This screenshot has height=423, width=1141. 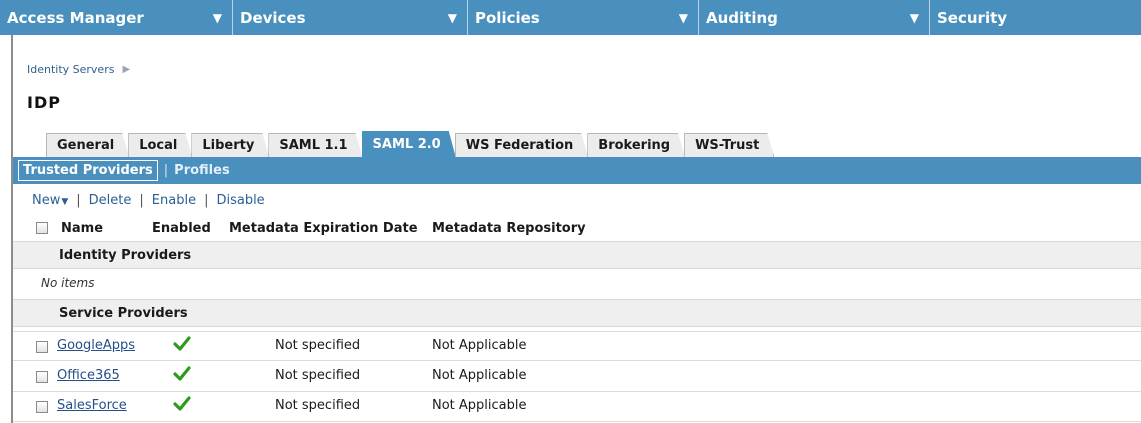 I want to click on subtab-profiles: Profiles, so click(x=202, y=170).